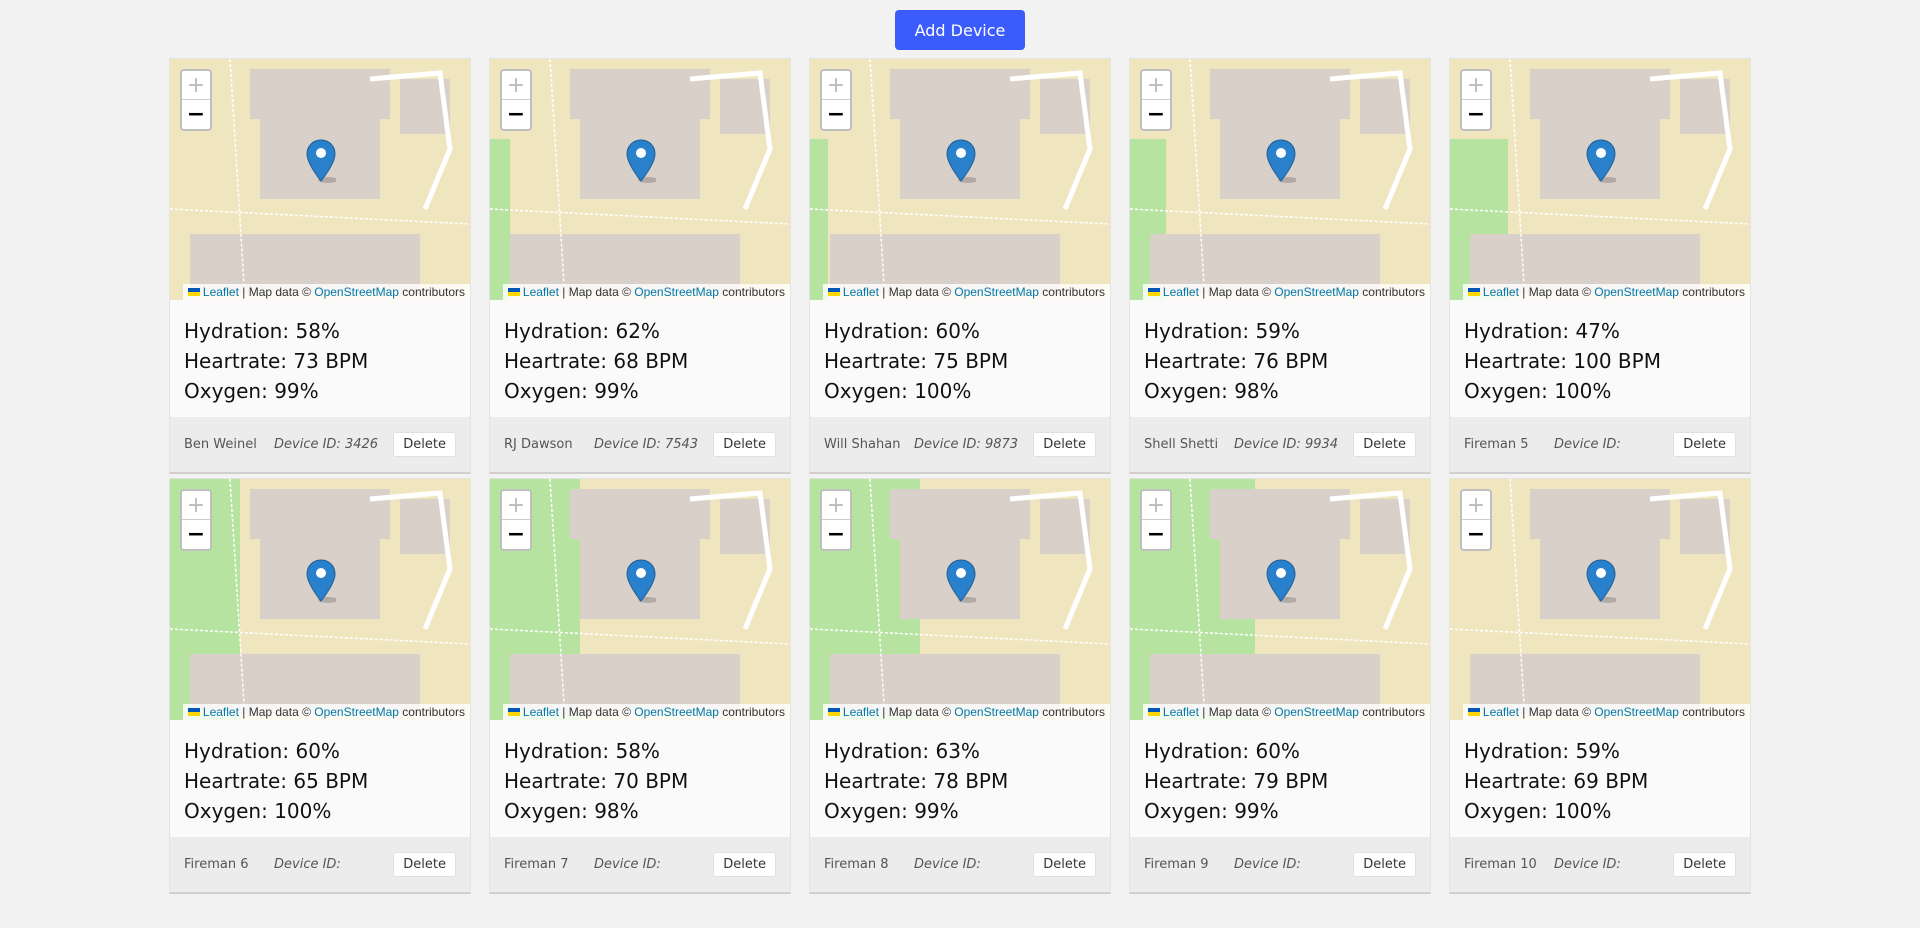 This screenshot has width=1920, height=928. I want to click on device-owner: RJ Dawson, so click(538, 444).